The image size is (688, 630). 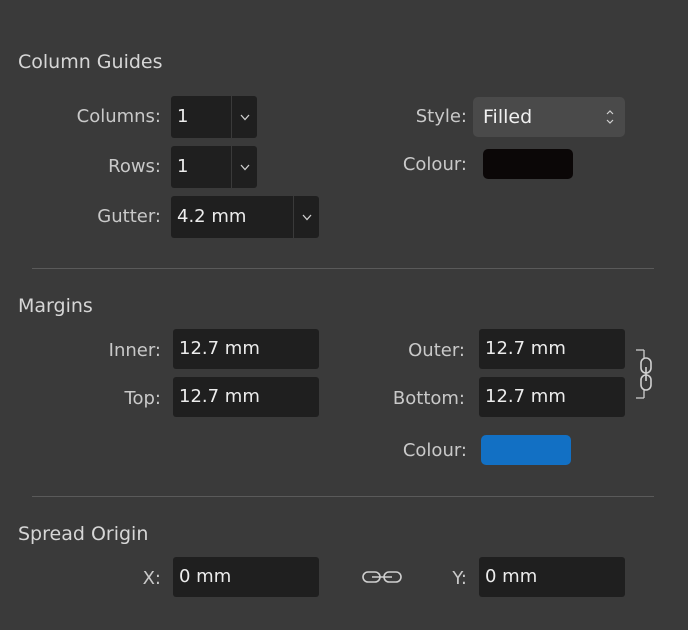 What do you see at coordinates (151, 578) in the screenshot?
I see `x-label: X:` at bounding box center [151, 578].